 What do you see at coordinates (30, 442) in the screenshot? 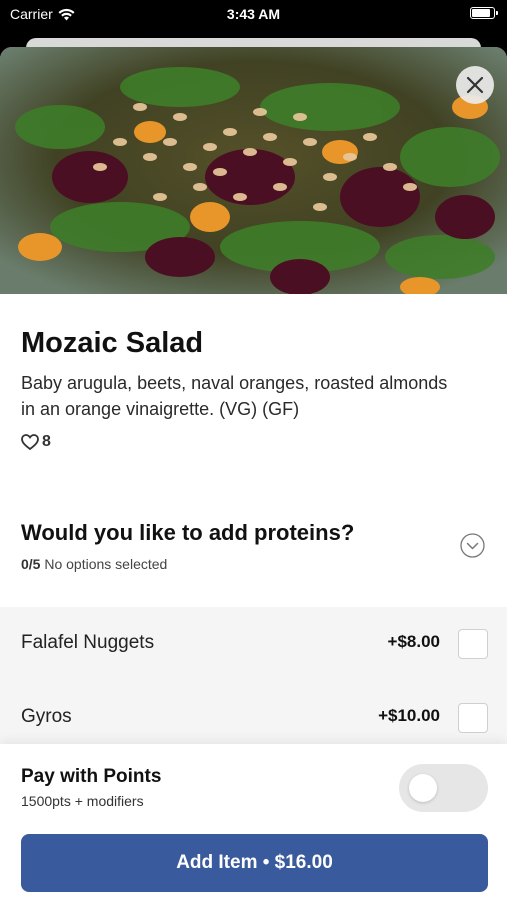
I see `heart-icon` at bounding box center [30, 442].